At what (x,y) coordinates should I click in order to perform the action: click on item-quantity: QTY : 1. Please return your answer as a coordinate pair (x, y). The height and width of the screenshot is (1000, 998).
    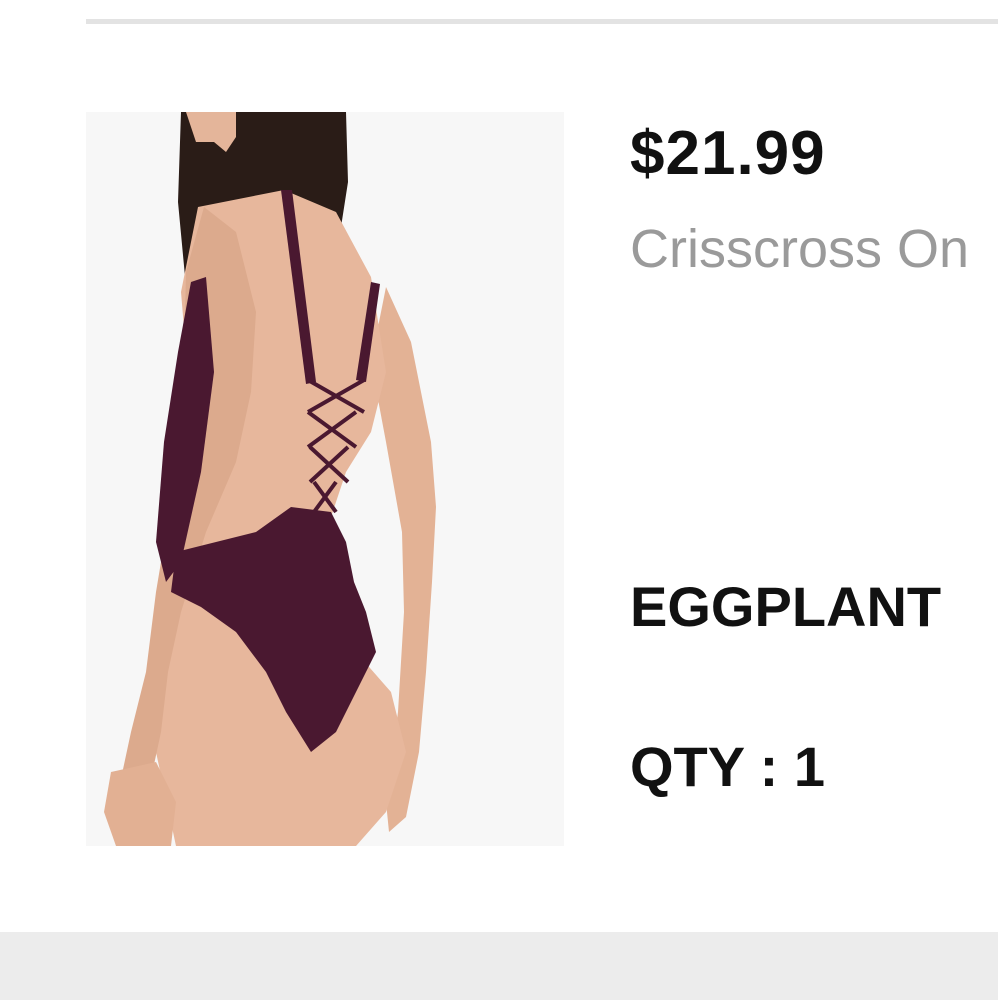
    Looking at the image, I should click on (727, 766).